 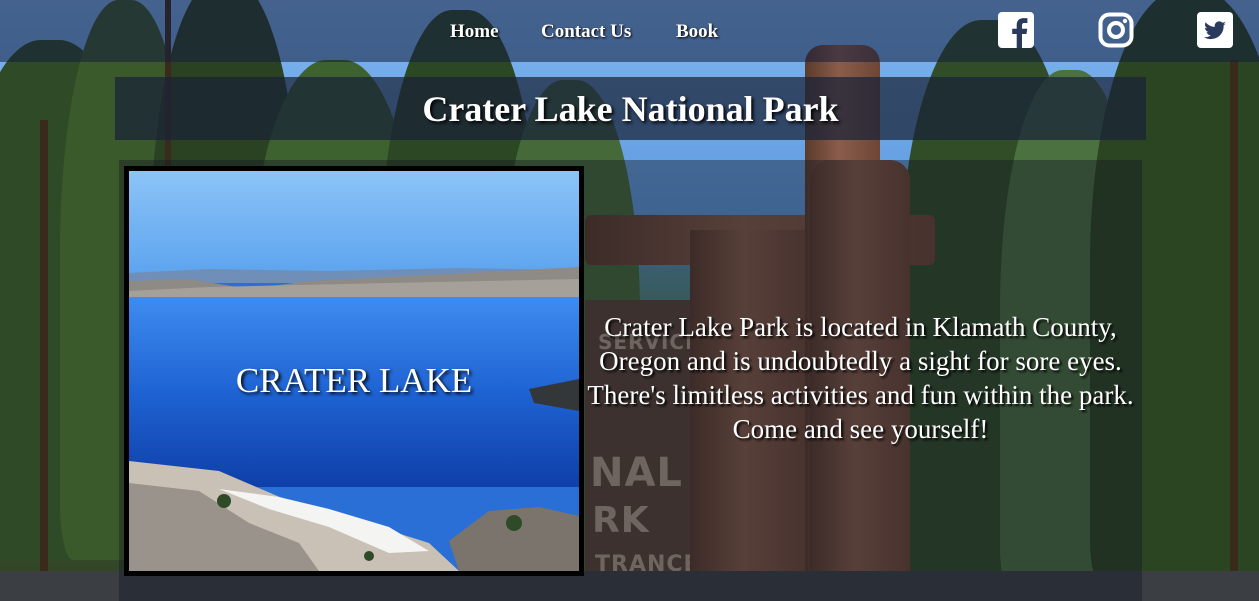 I want to click on nav-home-link: Home, so click(x=474, y=32).